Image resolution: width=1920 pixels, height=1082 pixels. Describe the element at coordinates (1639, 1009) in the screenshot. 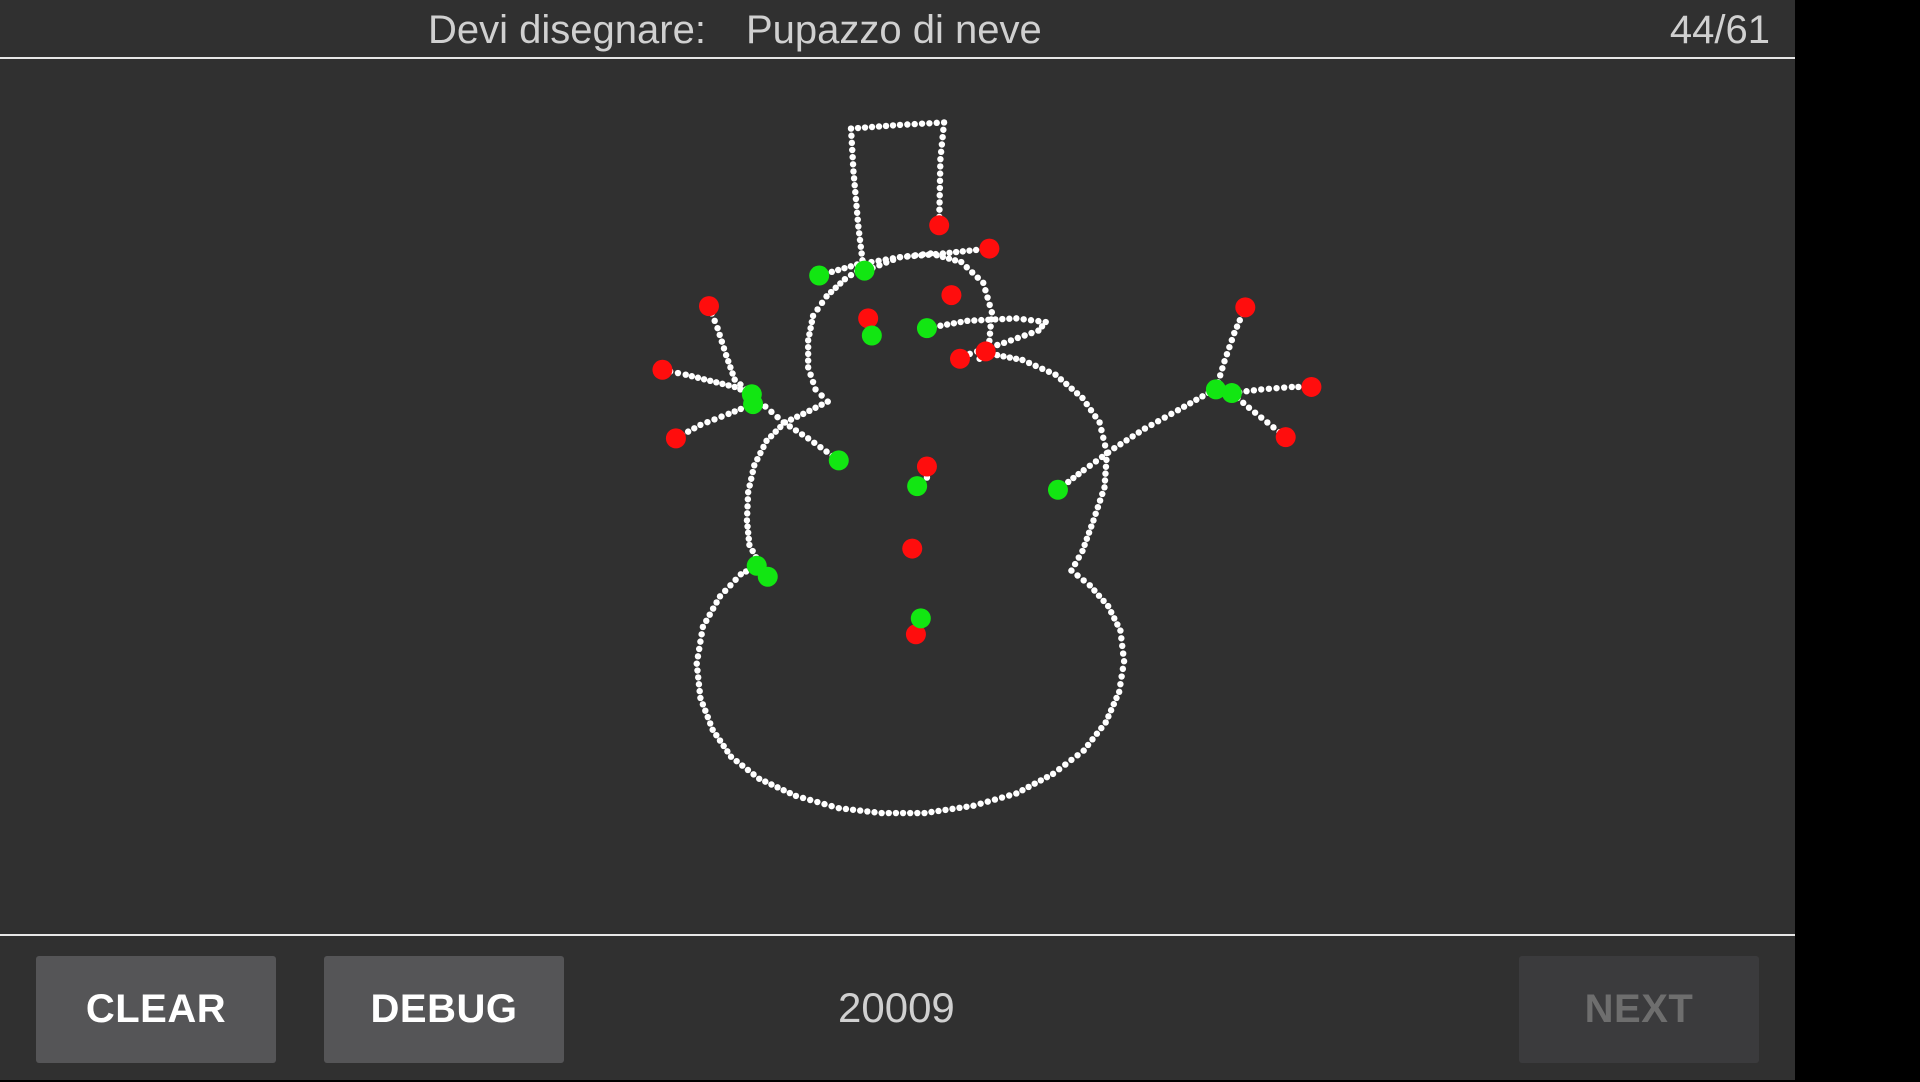

I see `next-button: NEXT` at that location.